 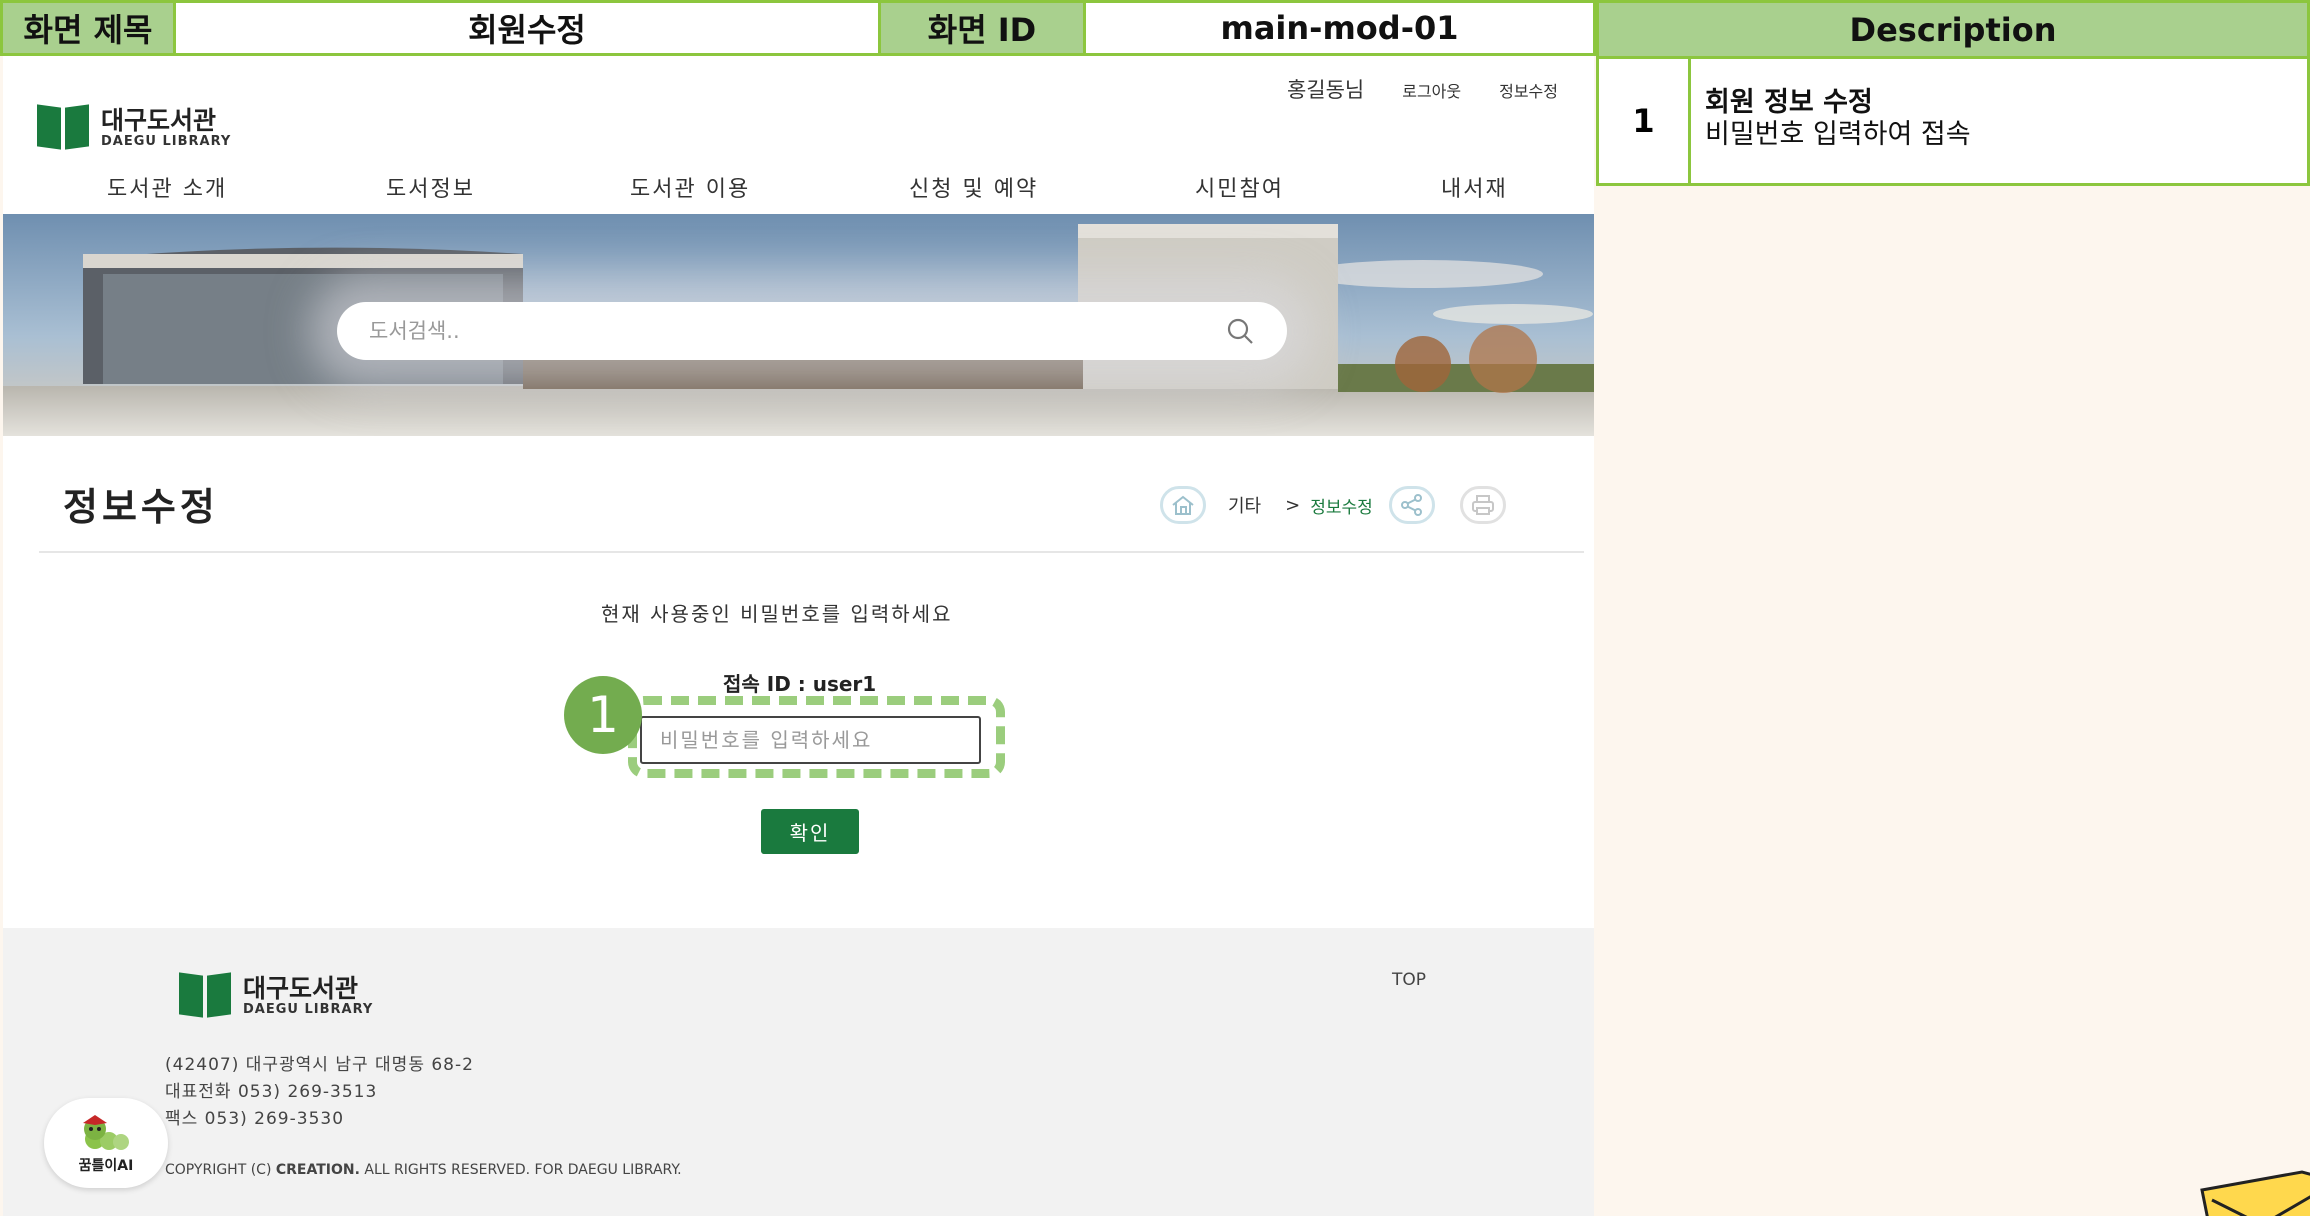 I want to click on description-number: 1, so click(x=1645, y=121).